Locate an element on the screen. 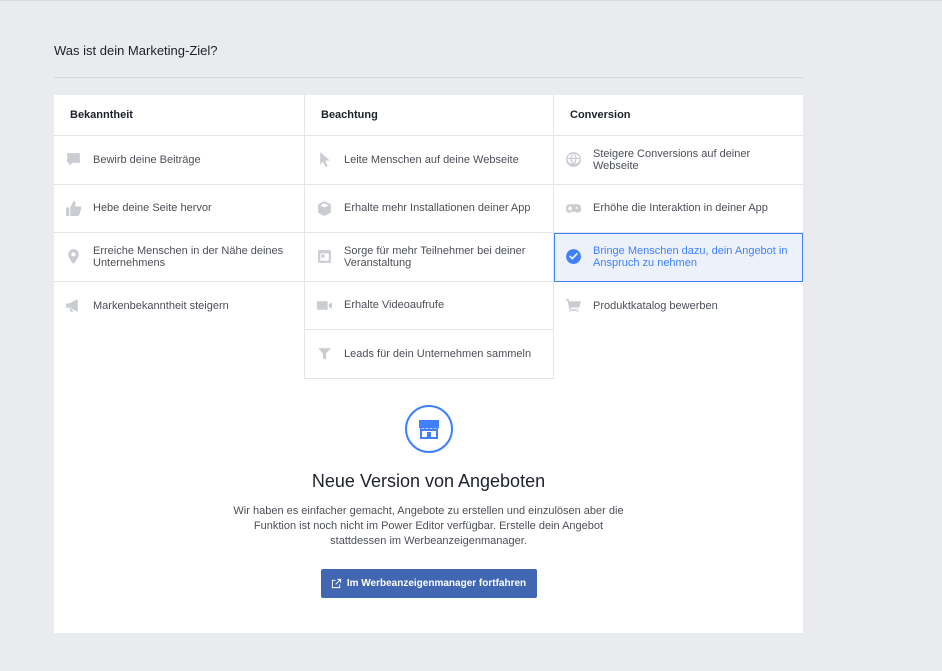 This screenshot has height=671, width=942. objective-label: Steigere Conversions auf deiner Webseite is located at coordinates (672, 159).